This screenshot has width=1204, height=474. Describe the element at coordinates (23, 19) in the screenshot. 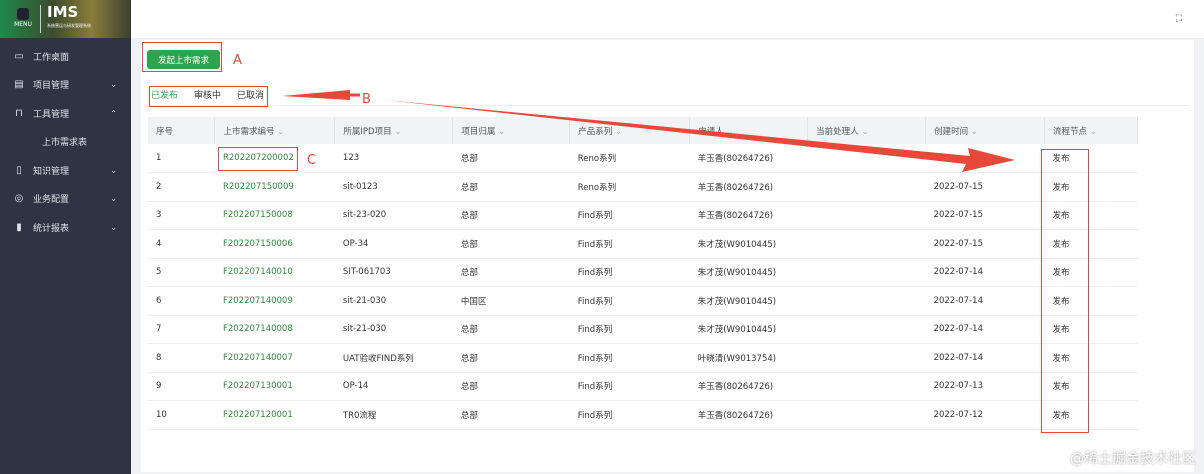

I see `menu-toggle: MENU` at that location.